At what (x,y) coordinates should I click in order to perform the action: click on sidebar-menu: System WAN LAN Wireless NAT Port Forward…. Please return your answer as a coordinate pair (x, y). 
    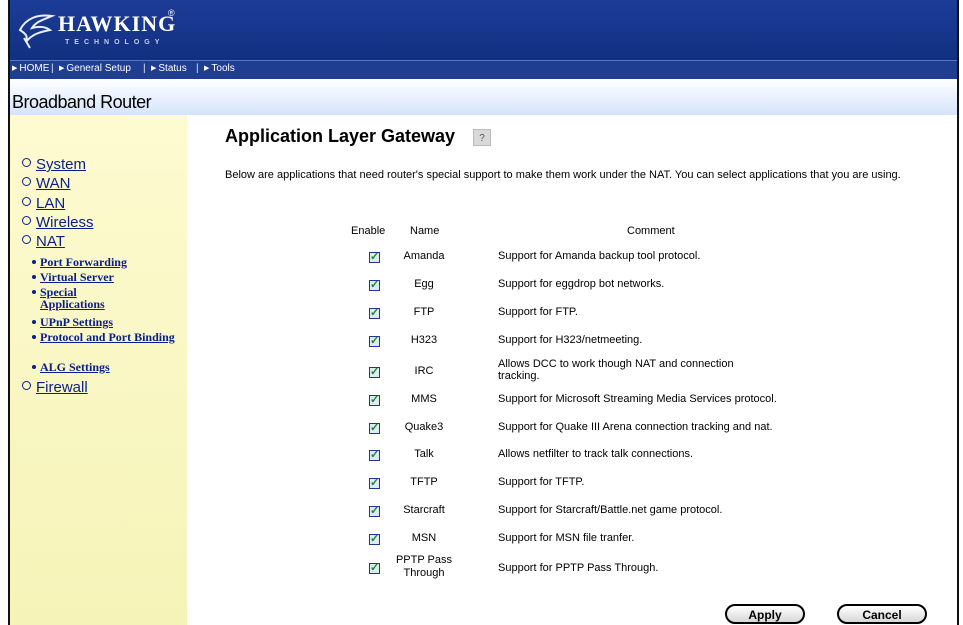
    Looking at the image, I should click on (98, 370).